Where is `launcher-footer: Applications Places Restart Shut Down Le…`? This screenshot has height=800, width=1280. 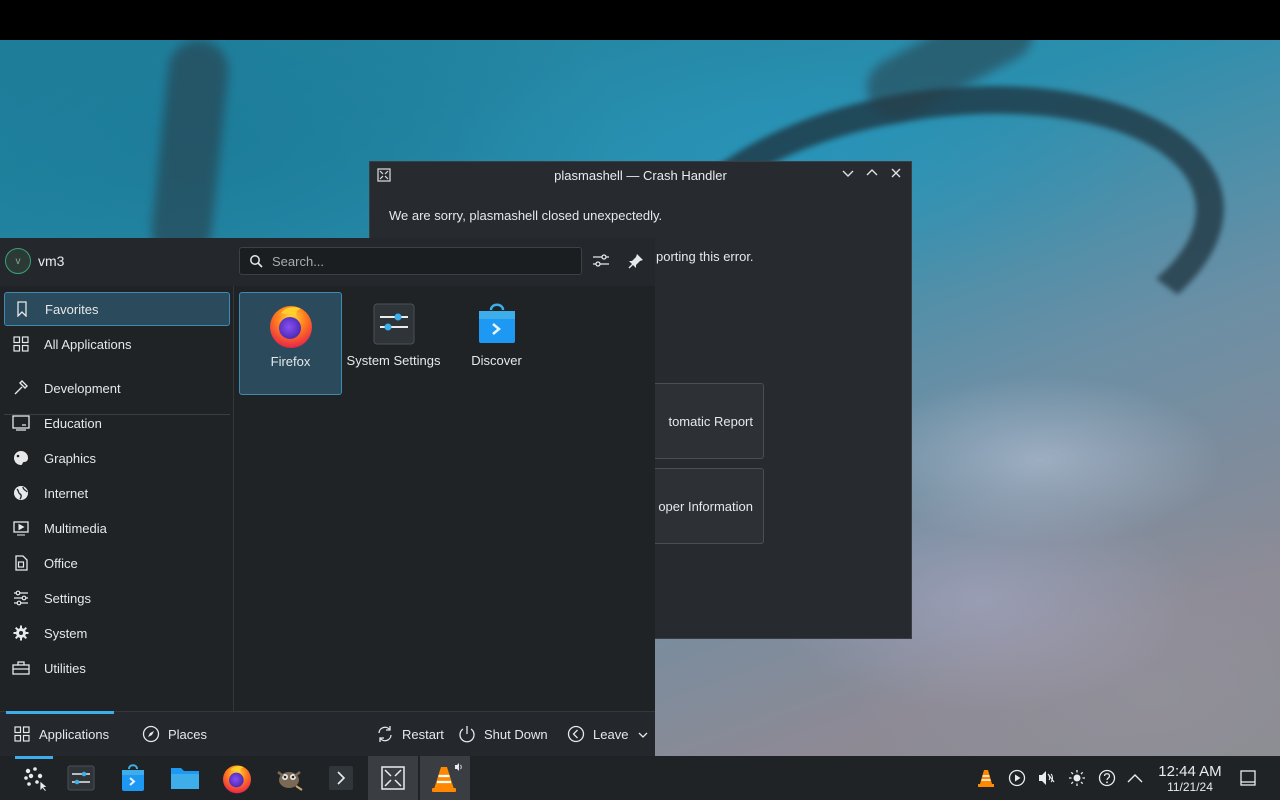 launcher-footer: Applications Places Restart Shut Down Le… is located at coordinates (327, 733).